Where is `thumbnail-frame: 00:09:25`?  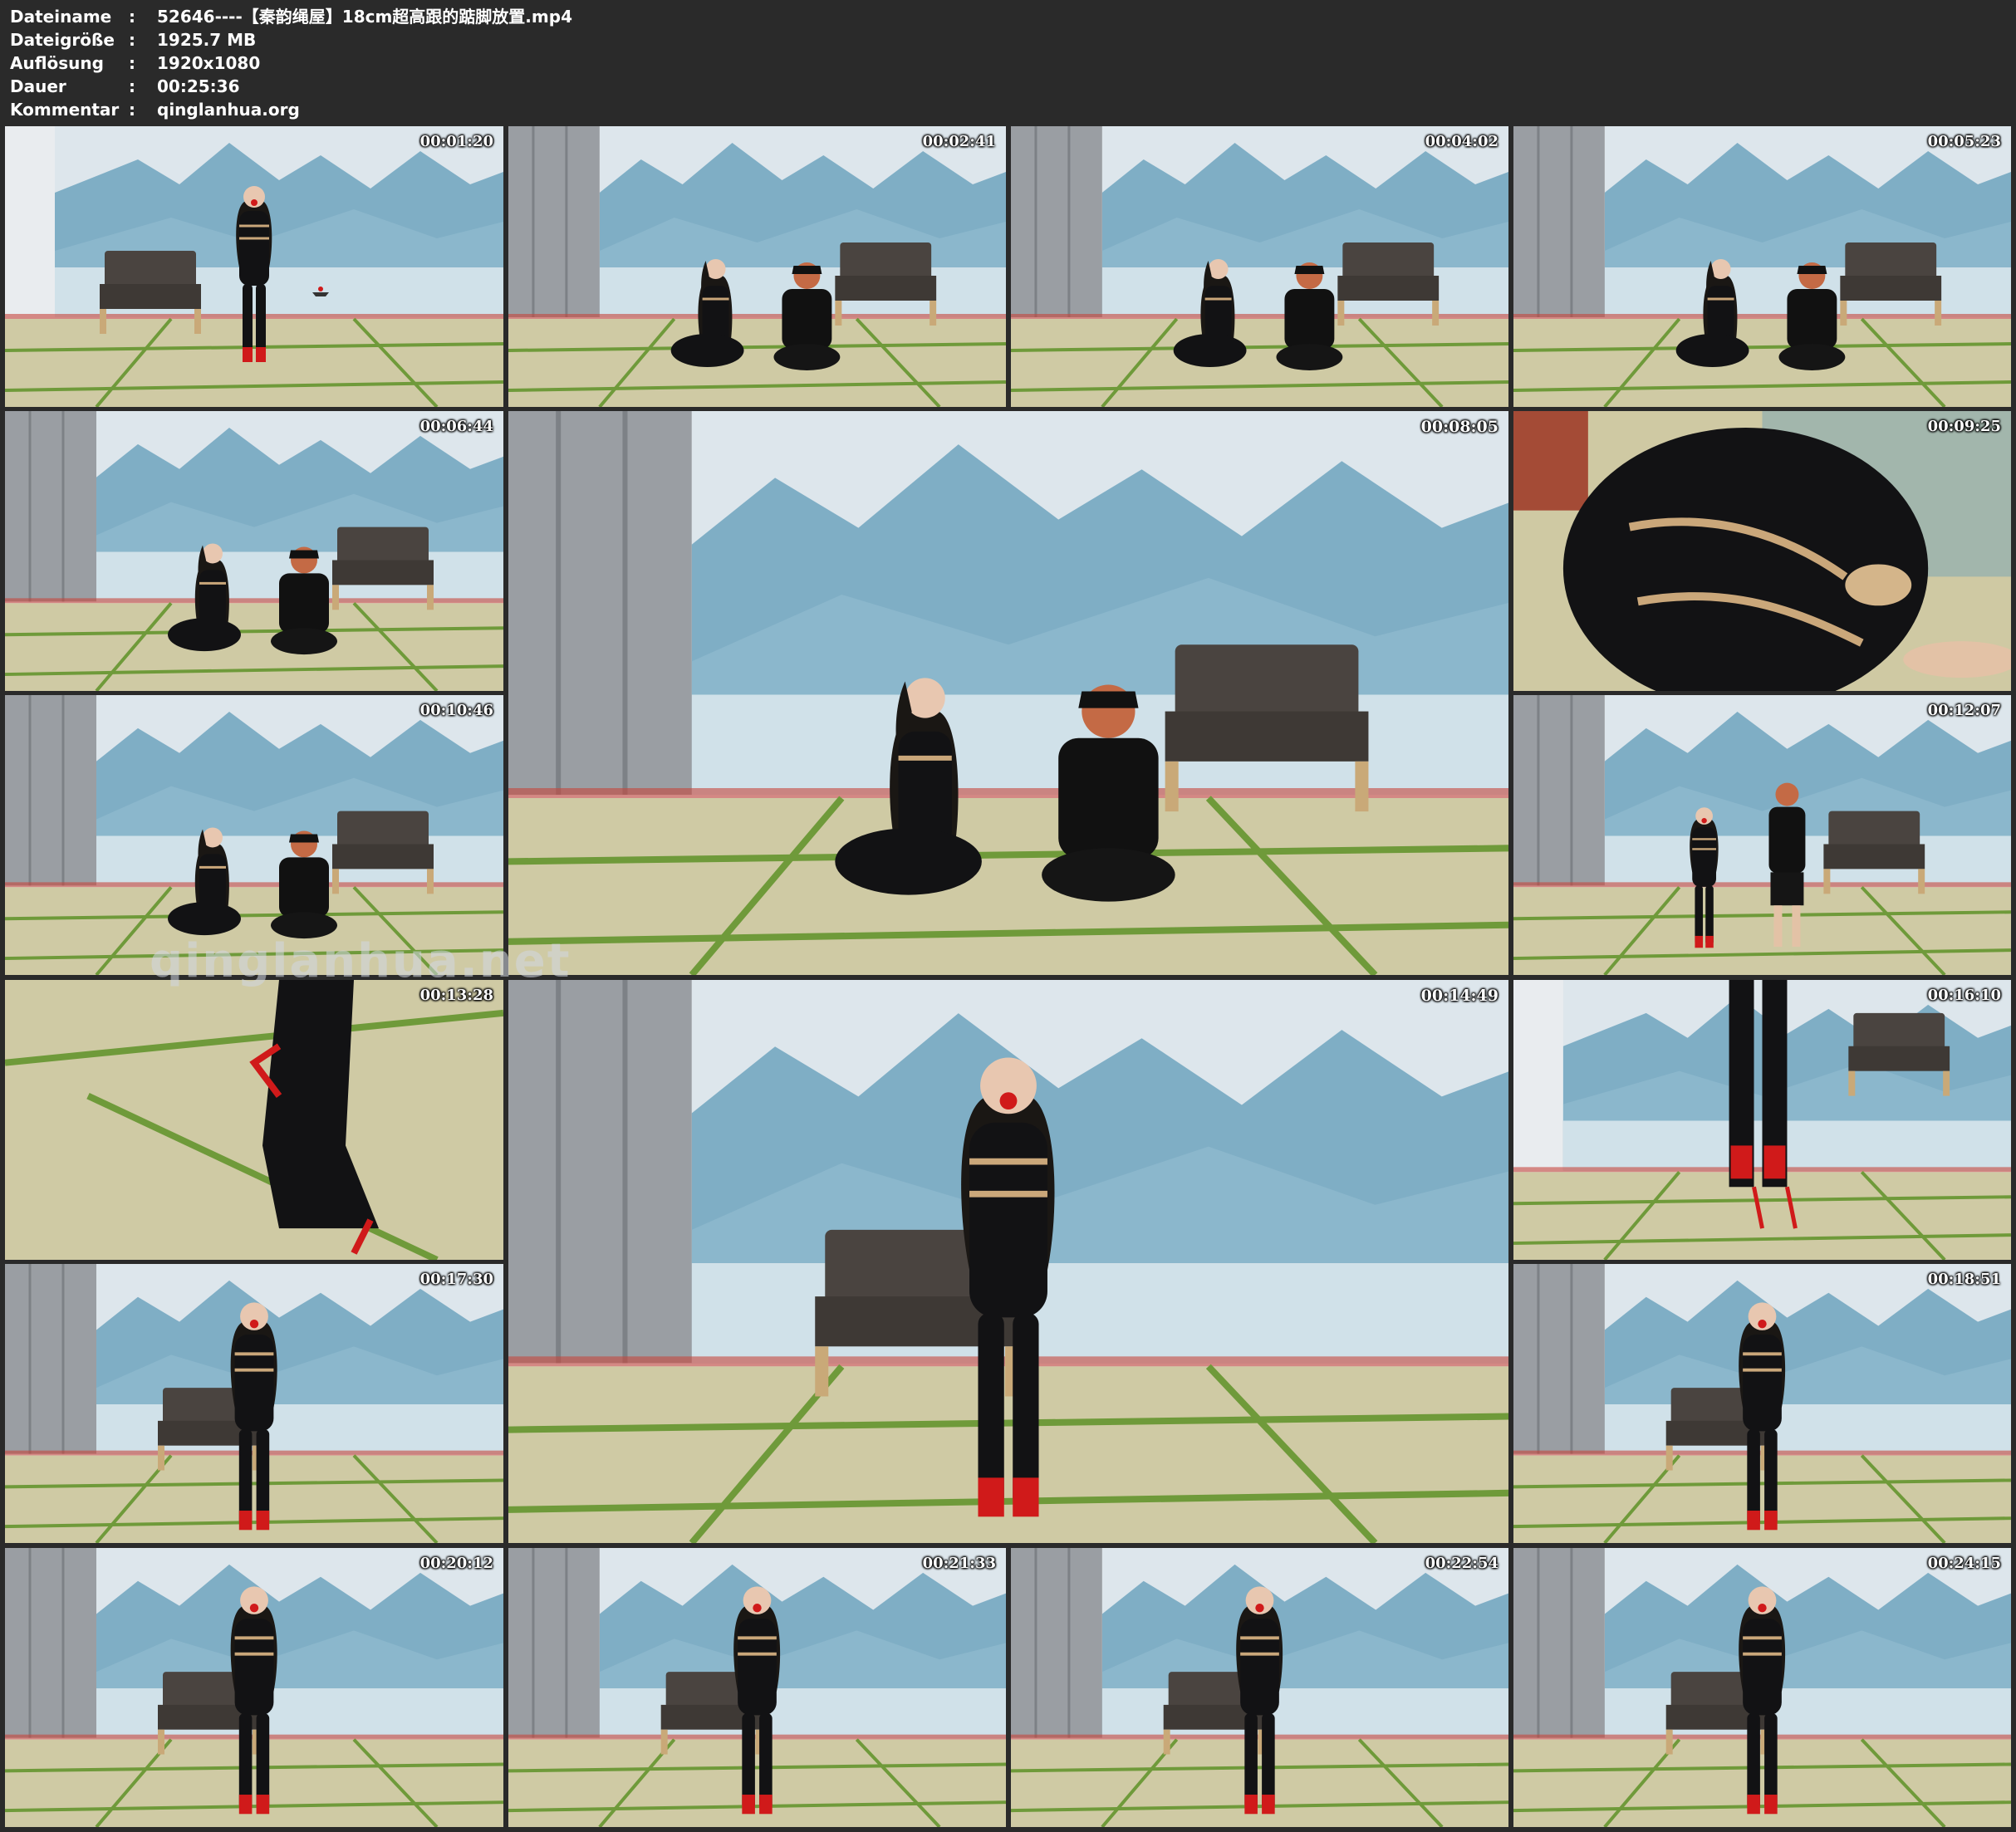 thumbnail-frame: 00:09:25 is located at coordinates (1762, 551).